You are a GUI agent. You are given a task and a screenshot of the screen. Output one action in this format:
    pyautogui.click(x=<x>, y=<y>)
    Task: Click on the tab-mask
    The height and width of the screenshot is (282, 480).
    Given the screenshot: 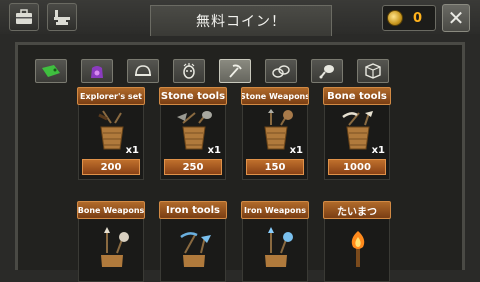 What is the action you would take?
    pyautogui.click(x=189, y=71)
    